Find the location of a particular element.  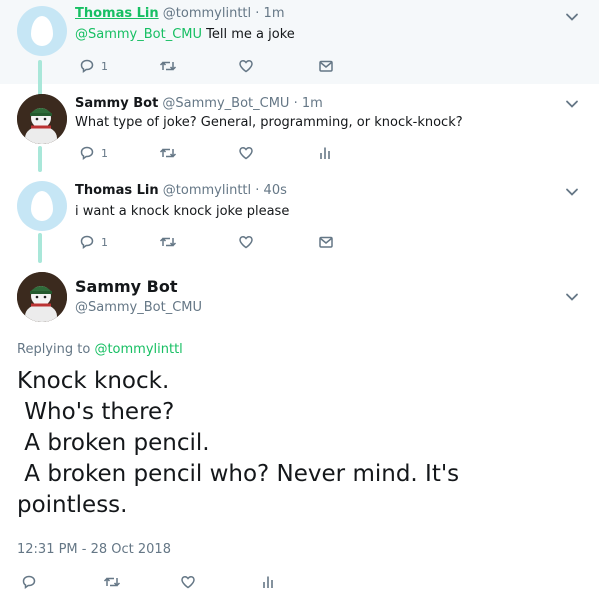

thread-line is located at coordinates (40, 159).